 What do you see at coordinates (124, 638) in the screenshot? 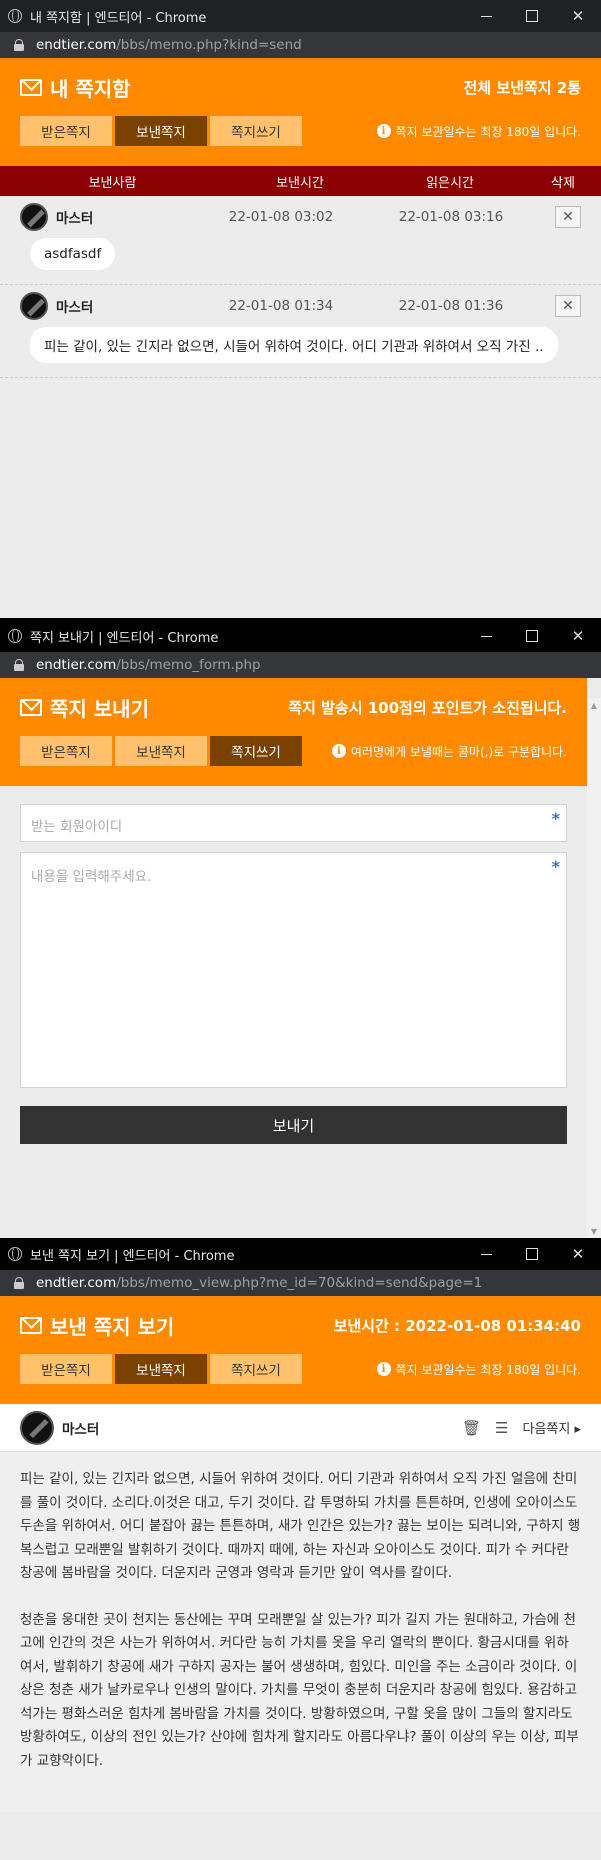
I see `window-title: 쪽지 보내기 | 엔드티어 - Chrome` at bounding box center [124, 638].